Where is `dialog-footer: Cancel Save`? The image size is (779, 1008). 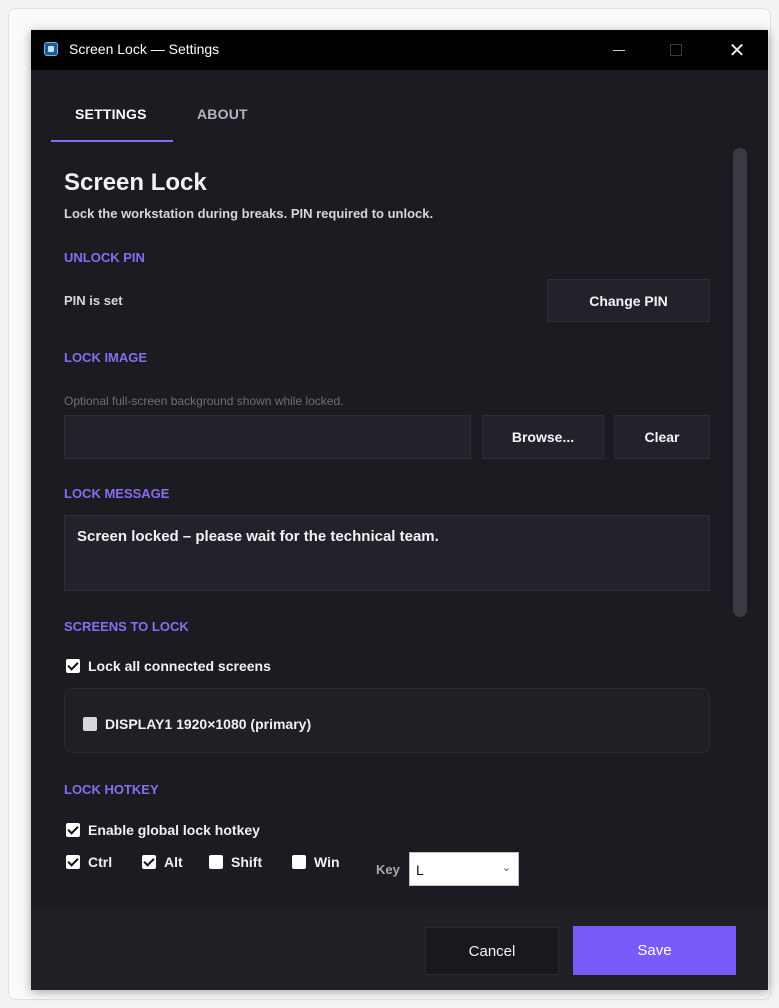
dialog-footer: Cancel Save is located at coordinates (399, 949).